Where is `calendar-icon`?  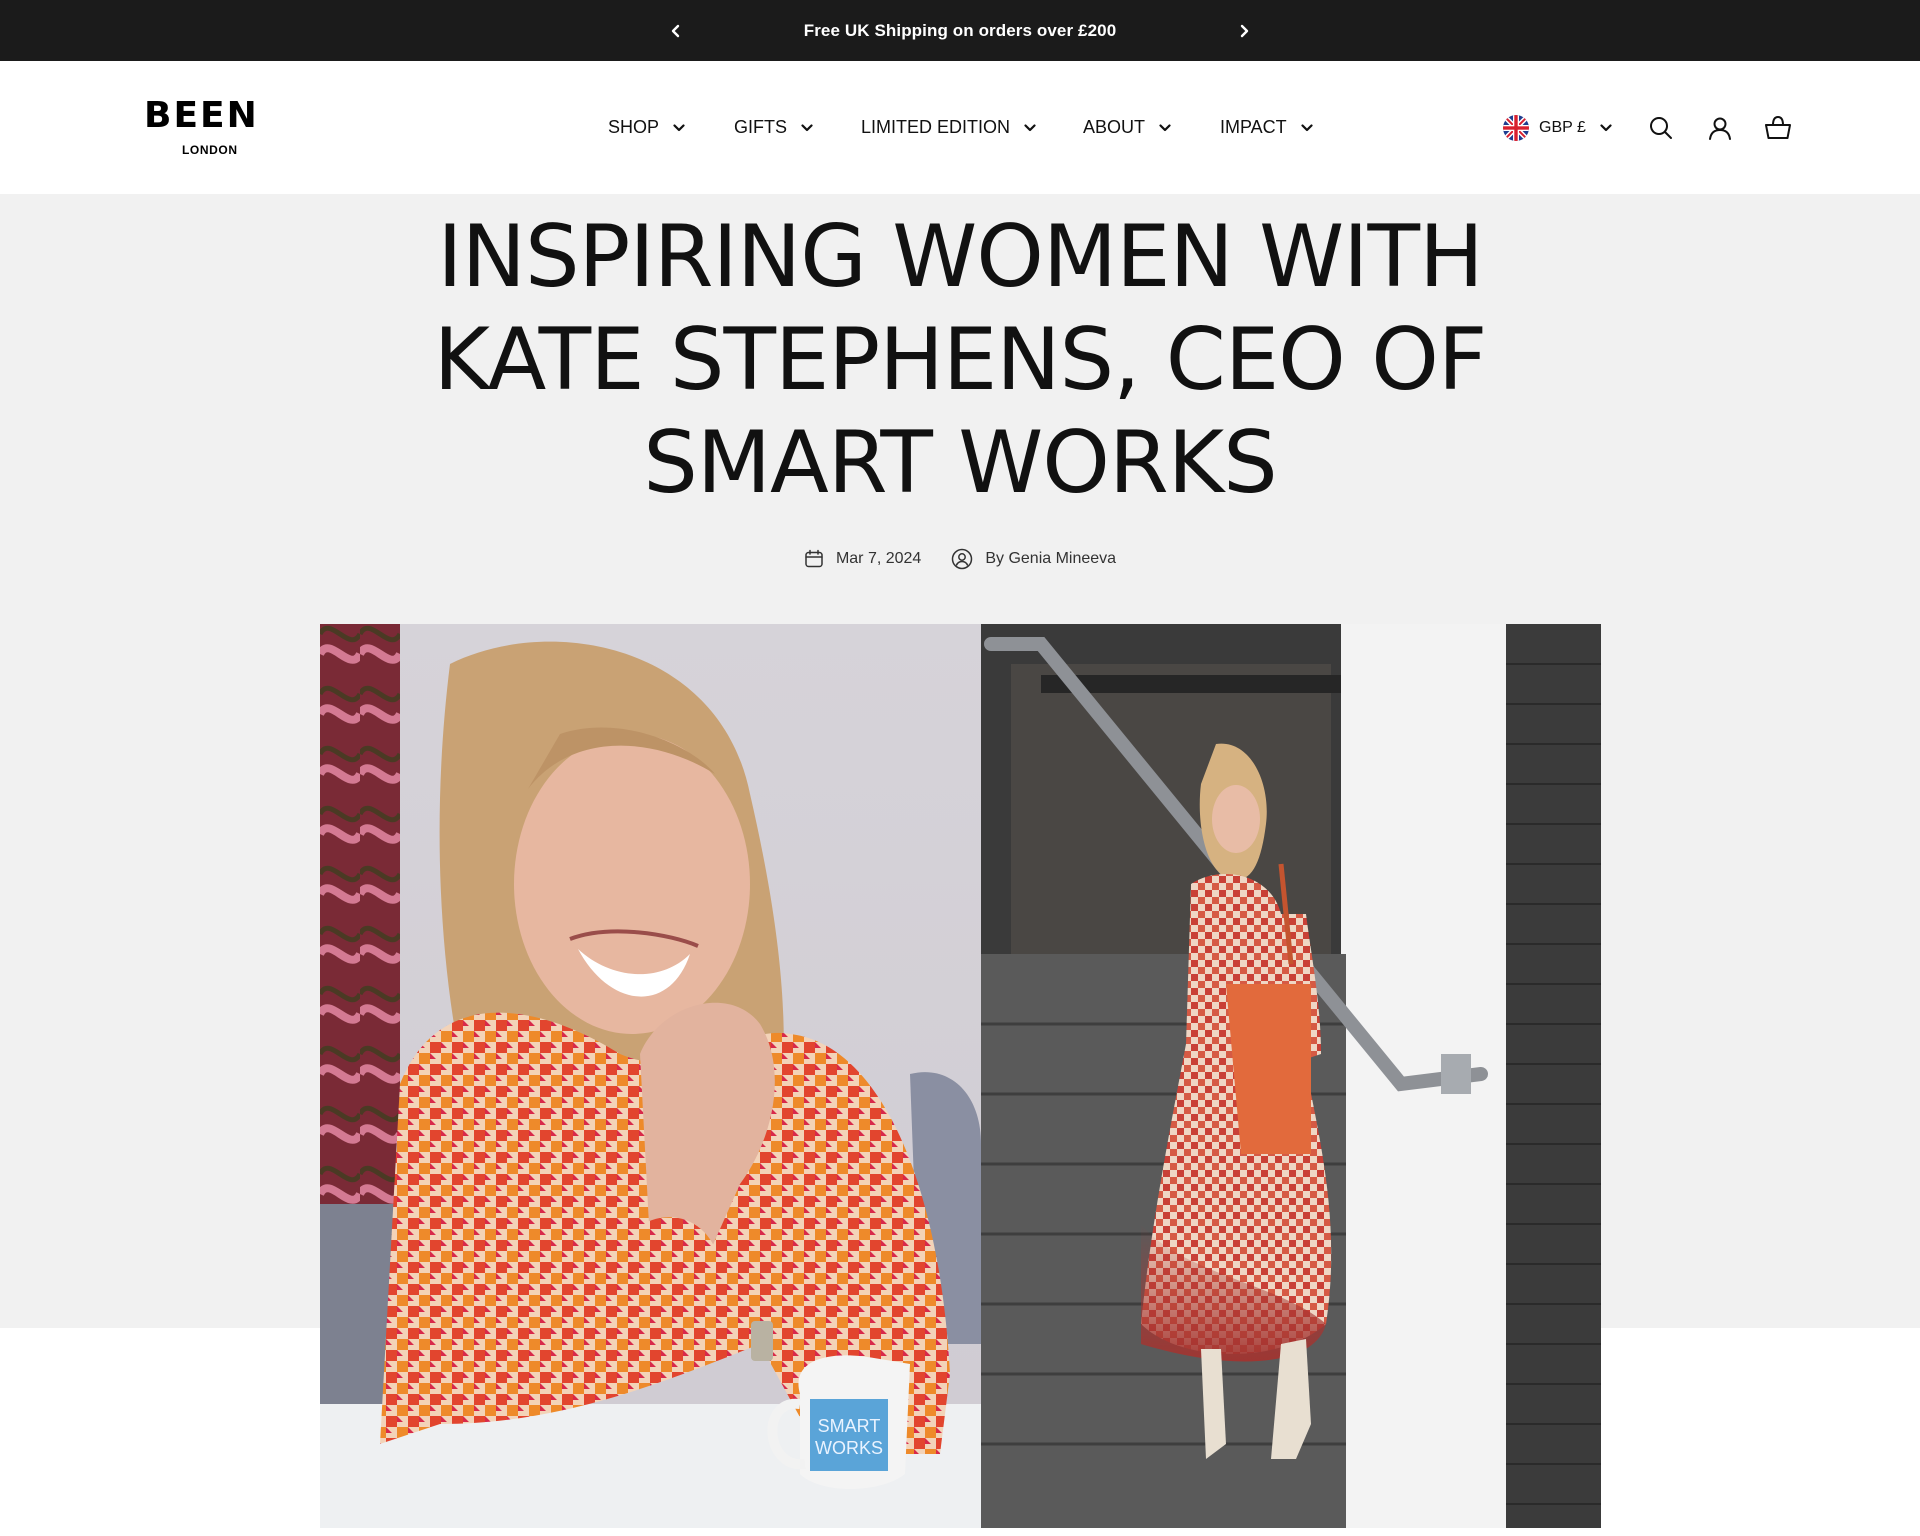 calendar-icon is located at coordinates (814, 558).